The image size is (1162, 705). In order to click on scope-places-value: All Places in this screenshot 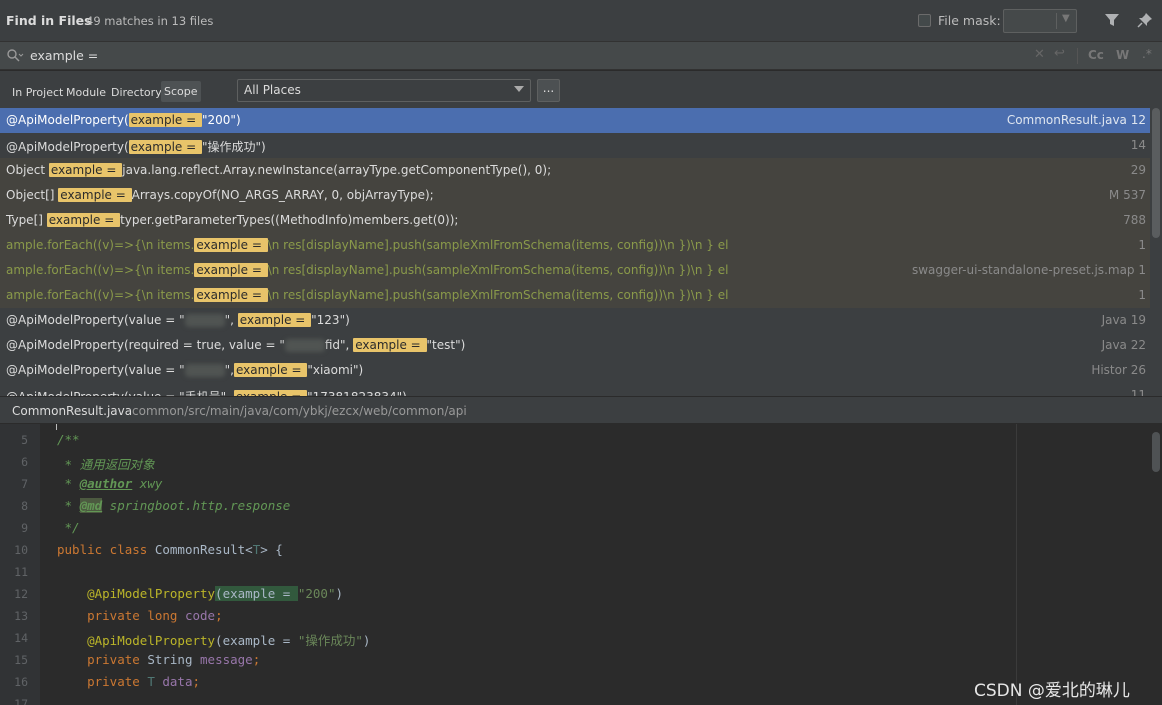, I will do `click(272, 90)`.